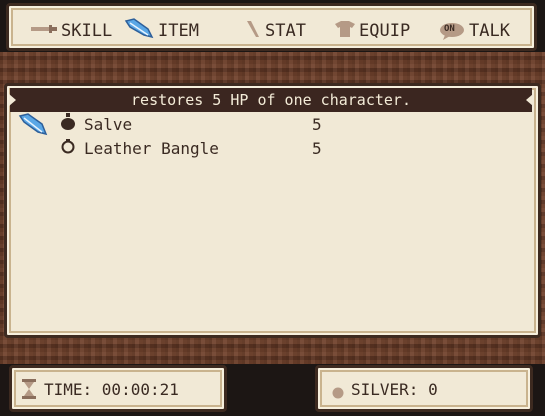  Describe the element at coordinates (108, 124) in the screenshot. I see `item-name: Salve` at that location.